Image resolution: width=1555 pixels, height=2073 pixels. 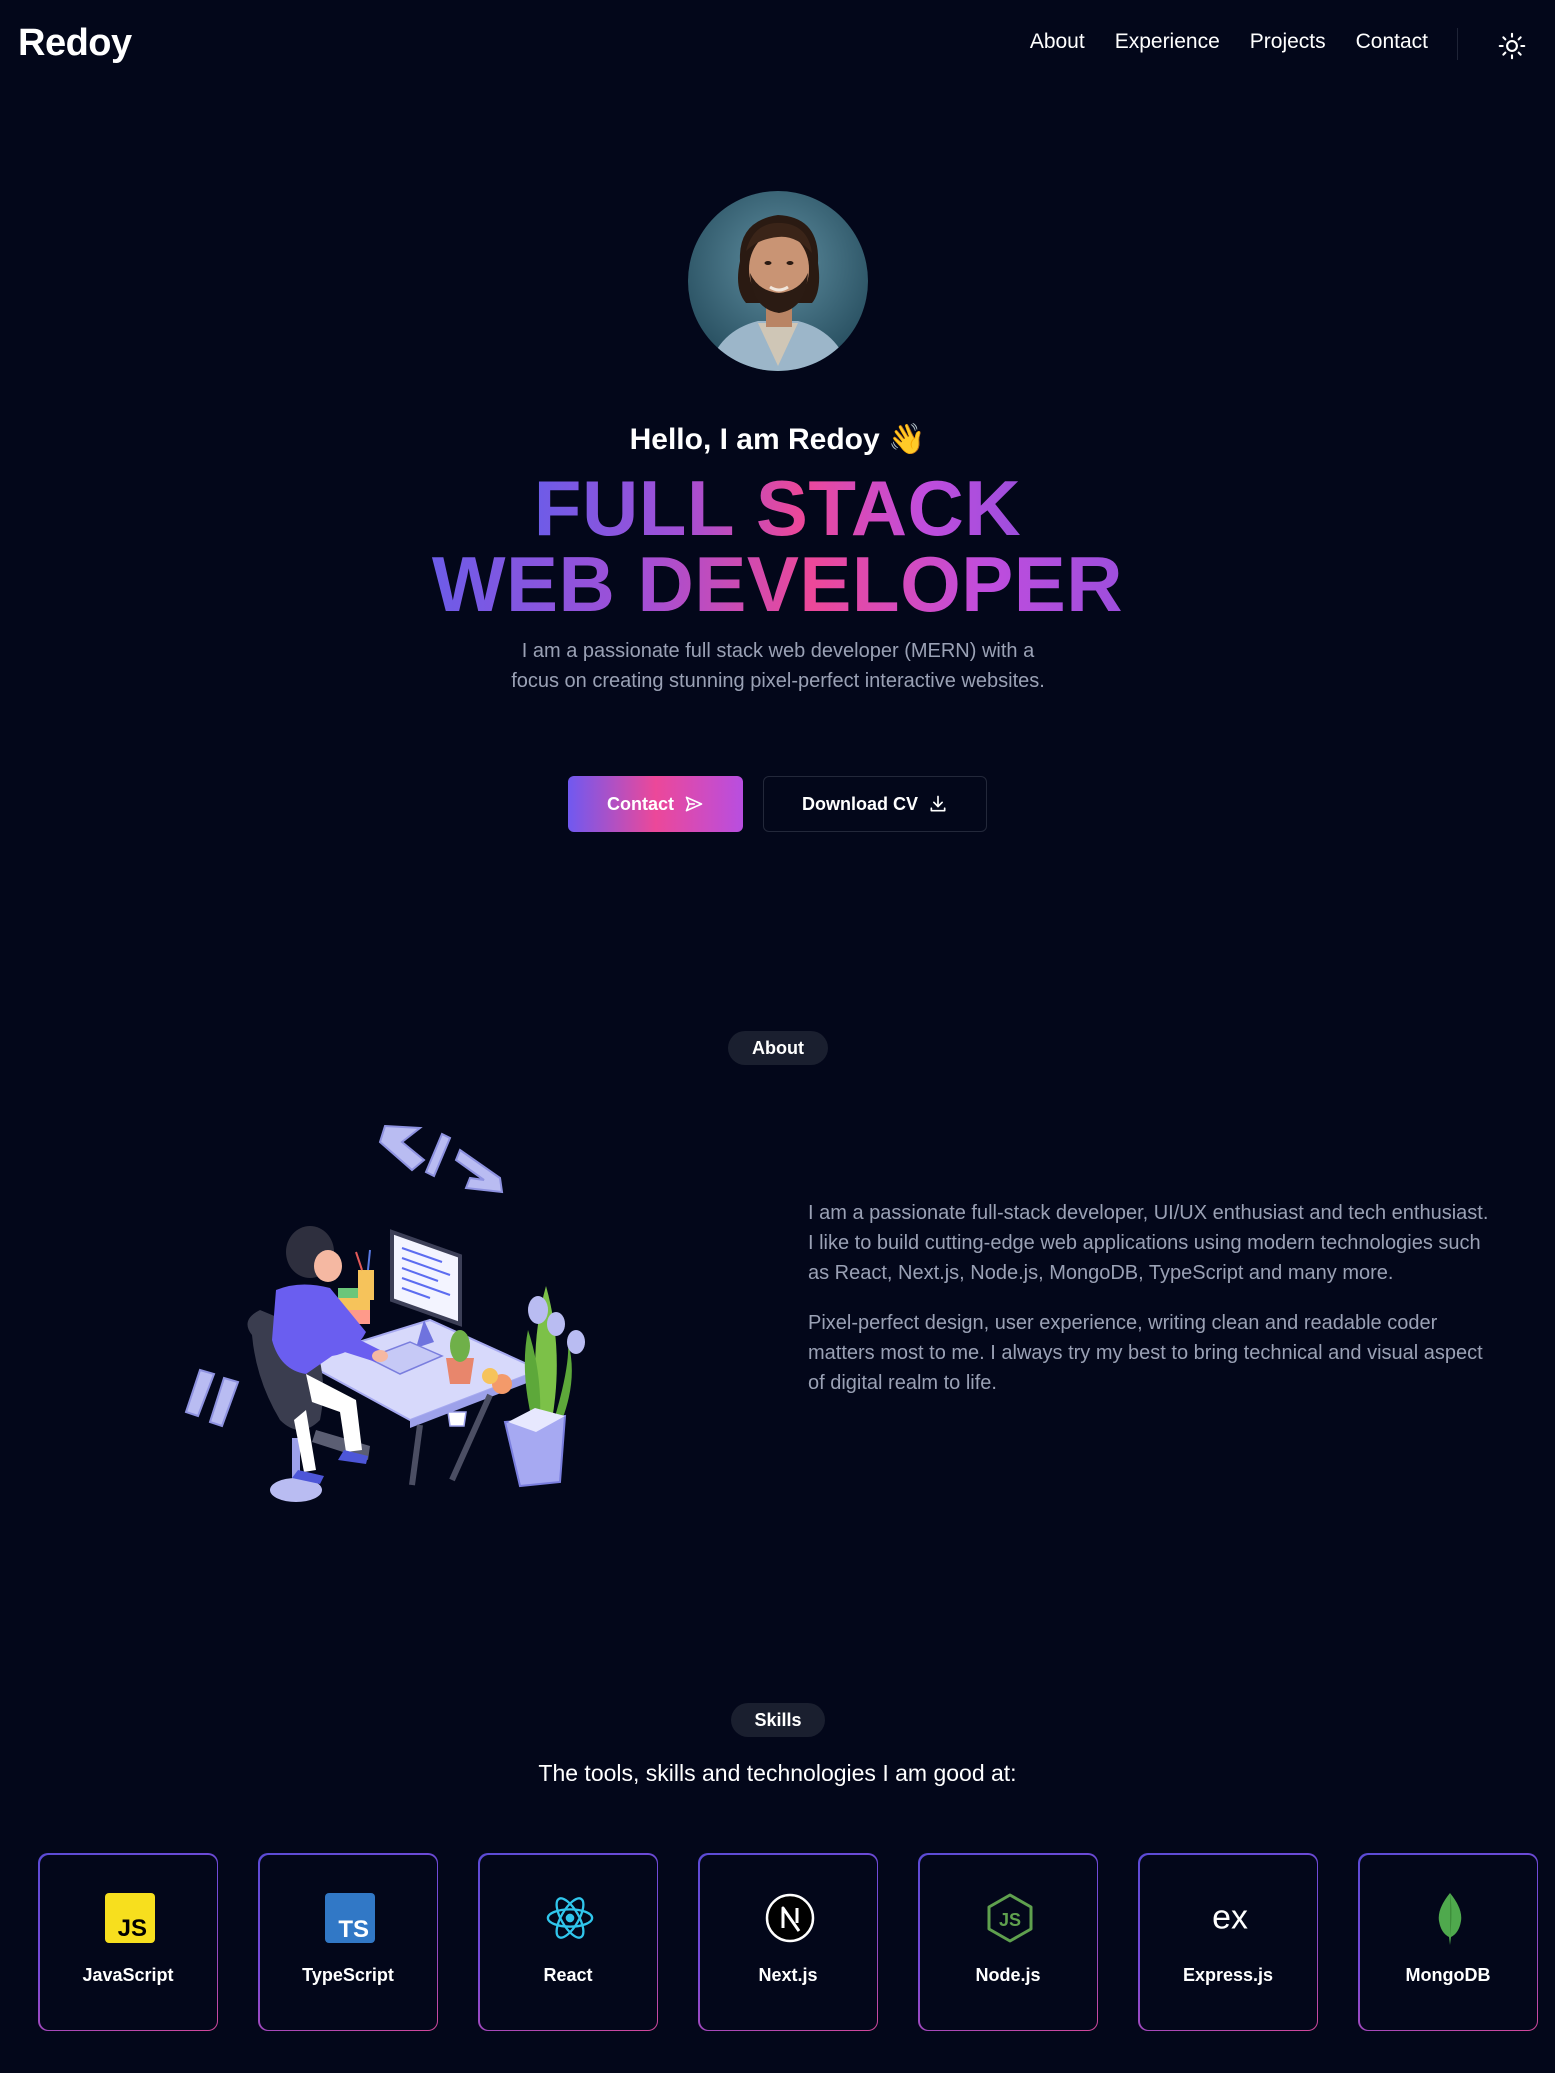 What do you see at coordinates (860, 803) in the screenshot?
I see `download-cv-label: Download CV` at bounding box center [860, 803].